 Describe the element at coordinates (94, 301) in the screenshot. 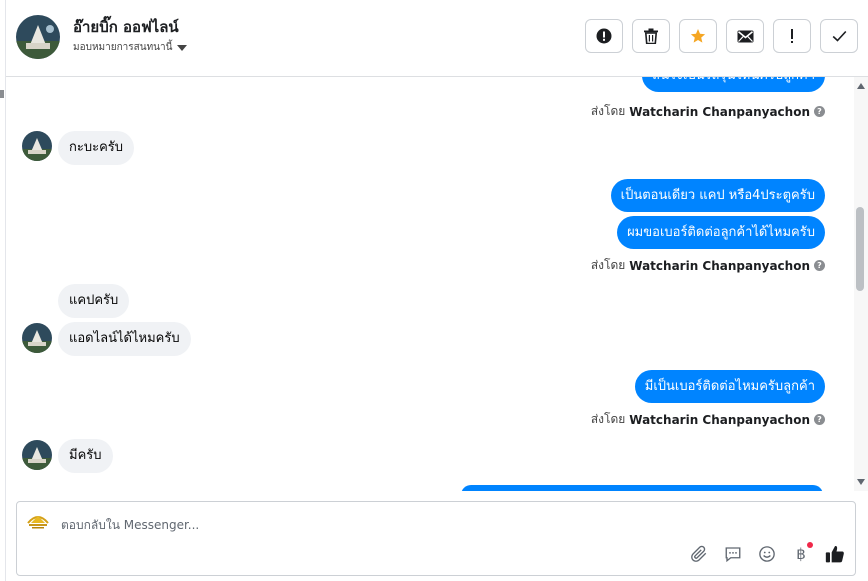

I see `incoming-message: แคปครับ` at that location.